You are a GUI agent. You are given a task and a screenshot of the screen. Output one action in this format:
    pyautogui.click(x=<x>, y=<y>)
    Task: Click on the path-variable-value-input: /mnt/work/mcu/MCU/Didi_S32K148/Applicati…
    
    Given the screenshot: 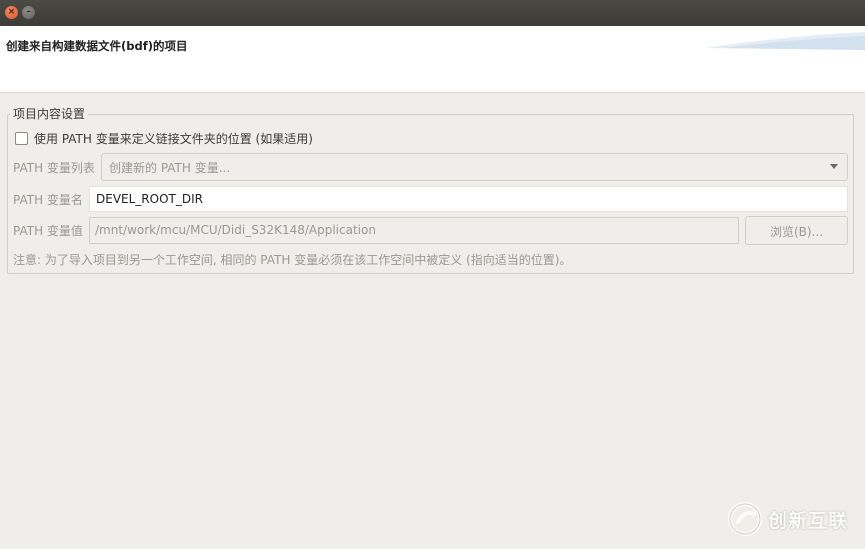 What is the action you would take?
    pyautogui.click(x=414, y=230)
    